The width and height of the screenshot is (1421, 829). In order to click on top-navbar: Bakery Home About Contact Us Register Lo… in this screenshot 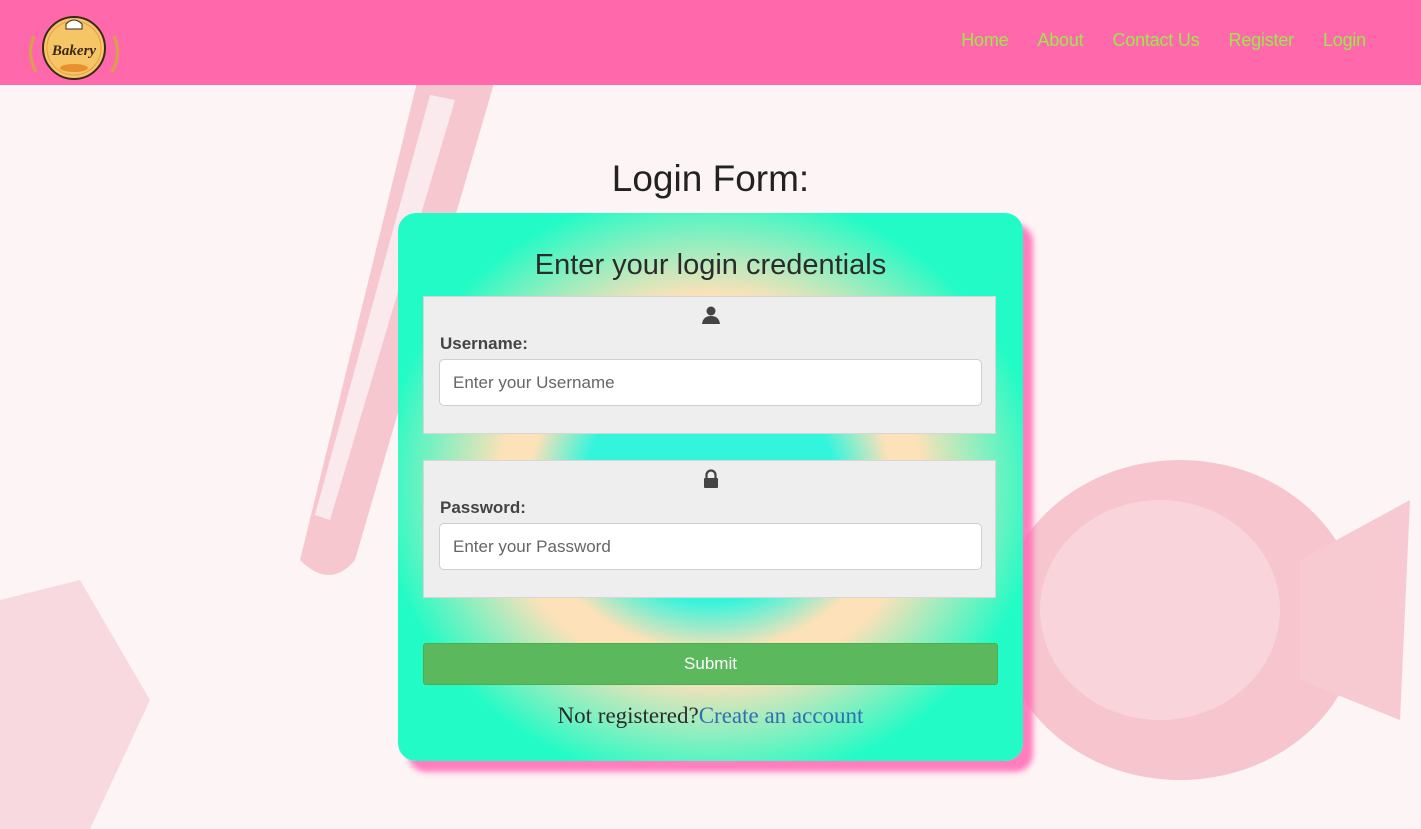, I will do `click(710, 42)`.